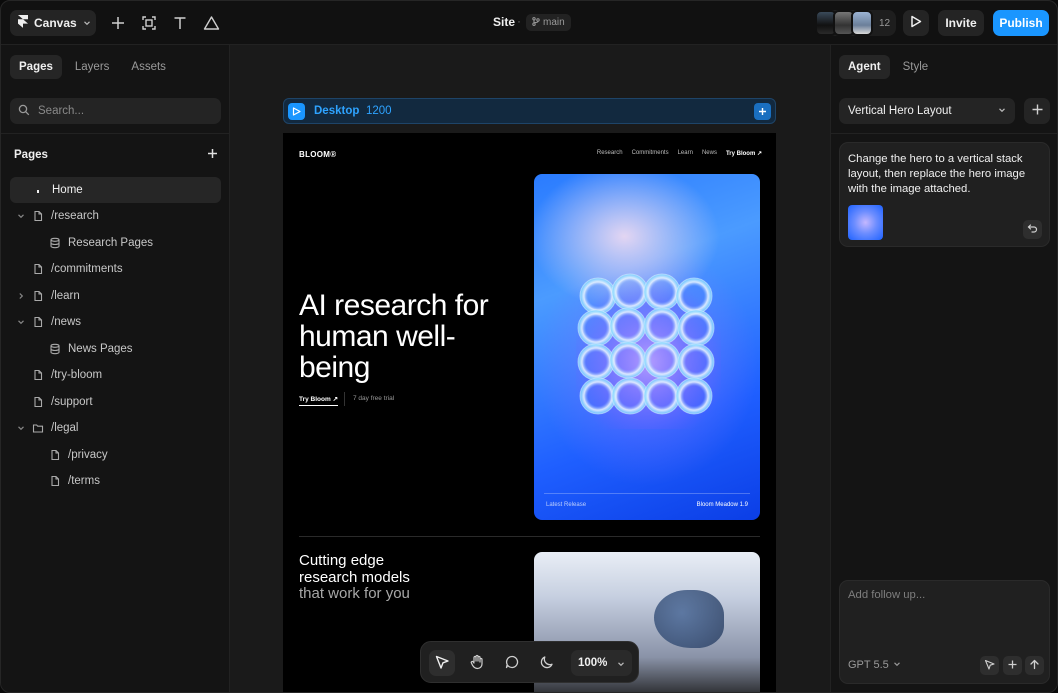  What do you see at coordinates (118, 23) in the screenshot?
I see `insert-plus-icon` at bounding box center [118, 23].